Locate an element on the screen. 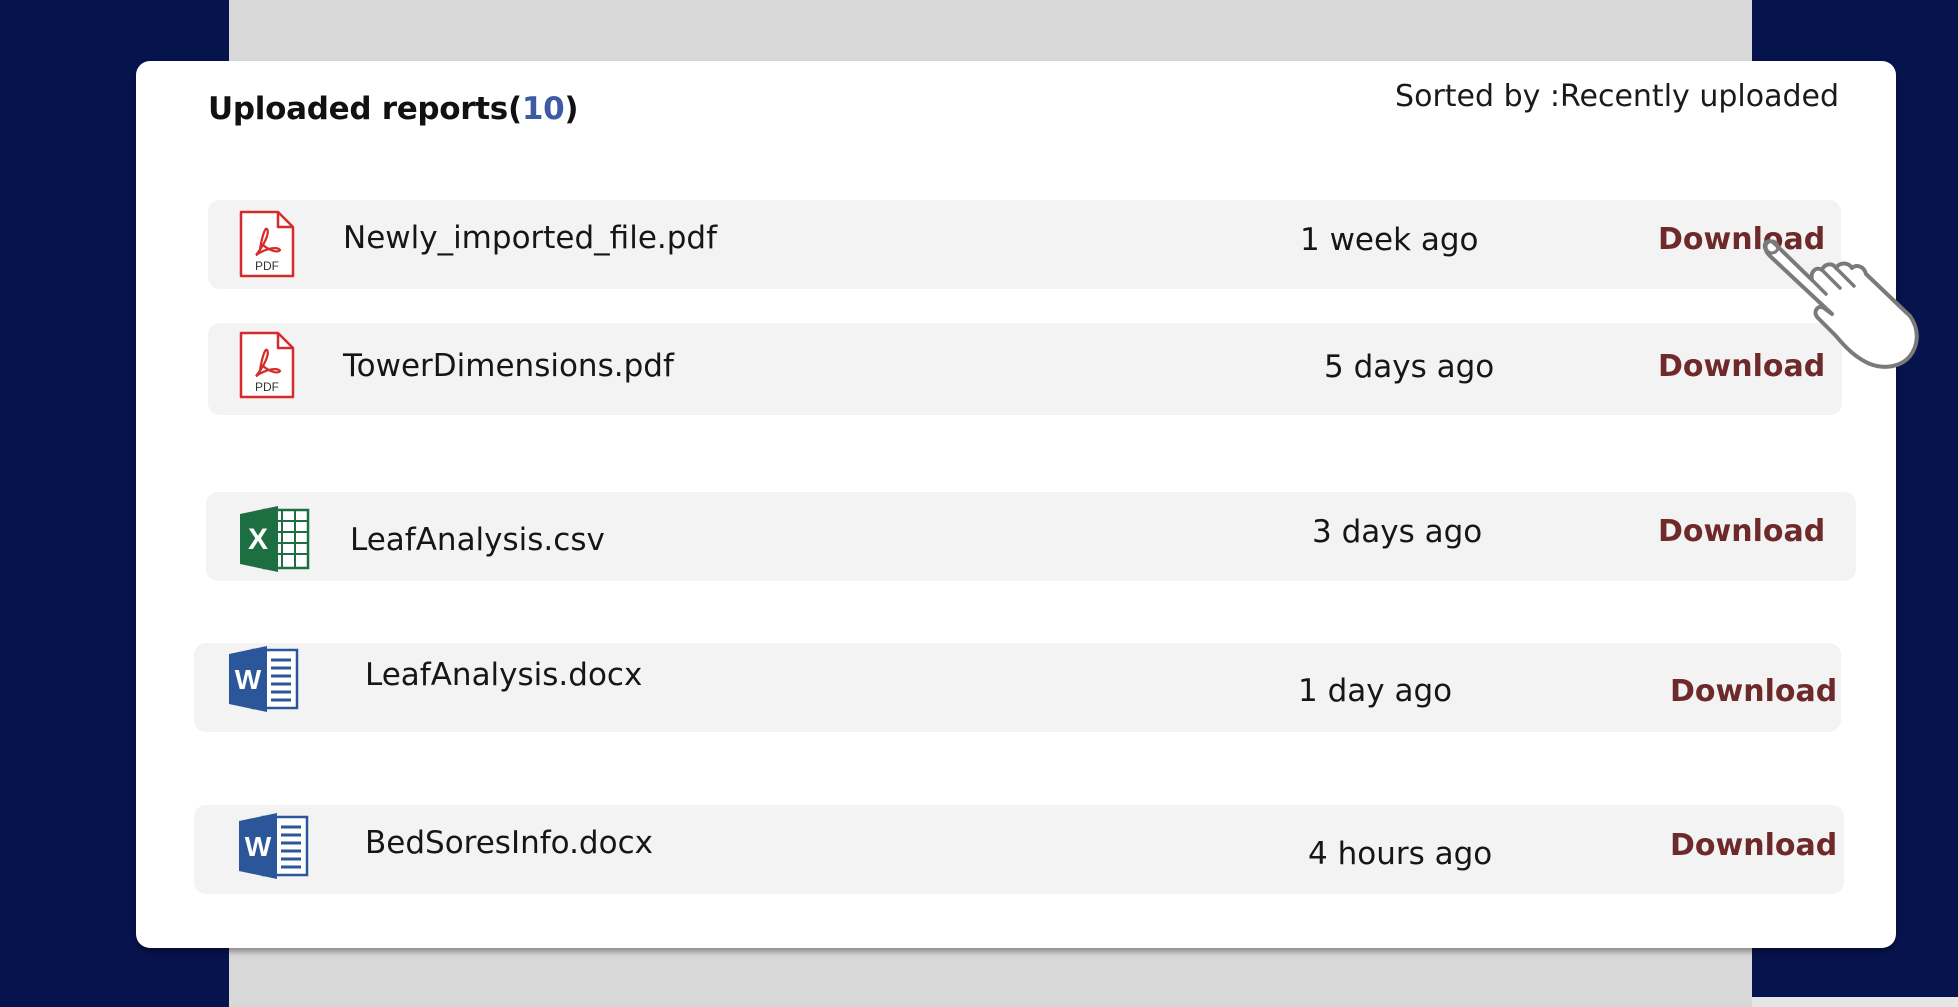 Image resolution: width=1958 pixels, height=1007 pixels. file-row: W LeafAnalysis.docx 1 day ago Download is located at coordinates (1017, 687).